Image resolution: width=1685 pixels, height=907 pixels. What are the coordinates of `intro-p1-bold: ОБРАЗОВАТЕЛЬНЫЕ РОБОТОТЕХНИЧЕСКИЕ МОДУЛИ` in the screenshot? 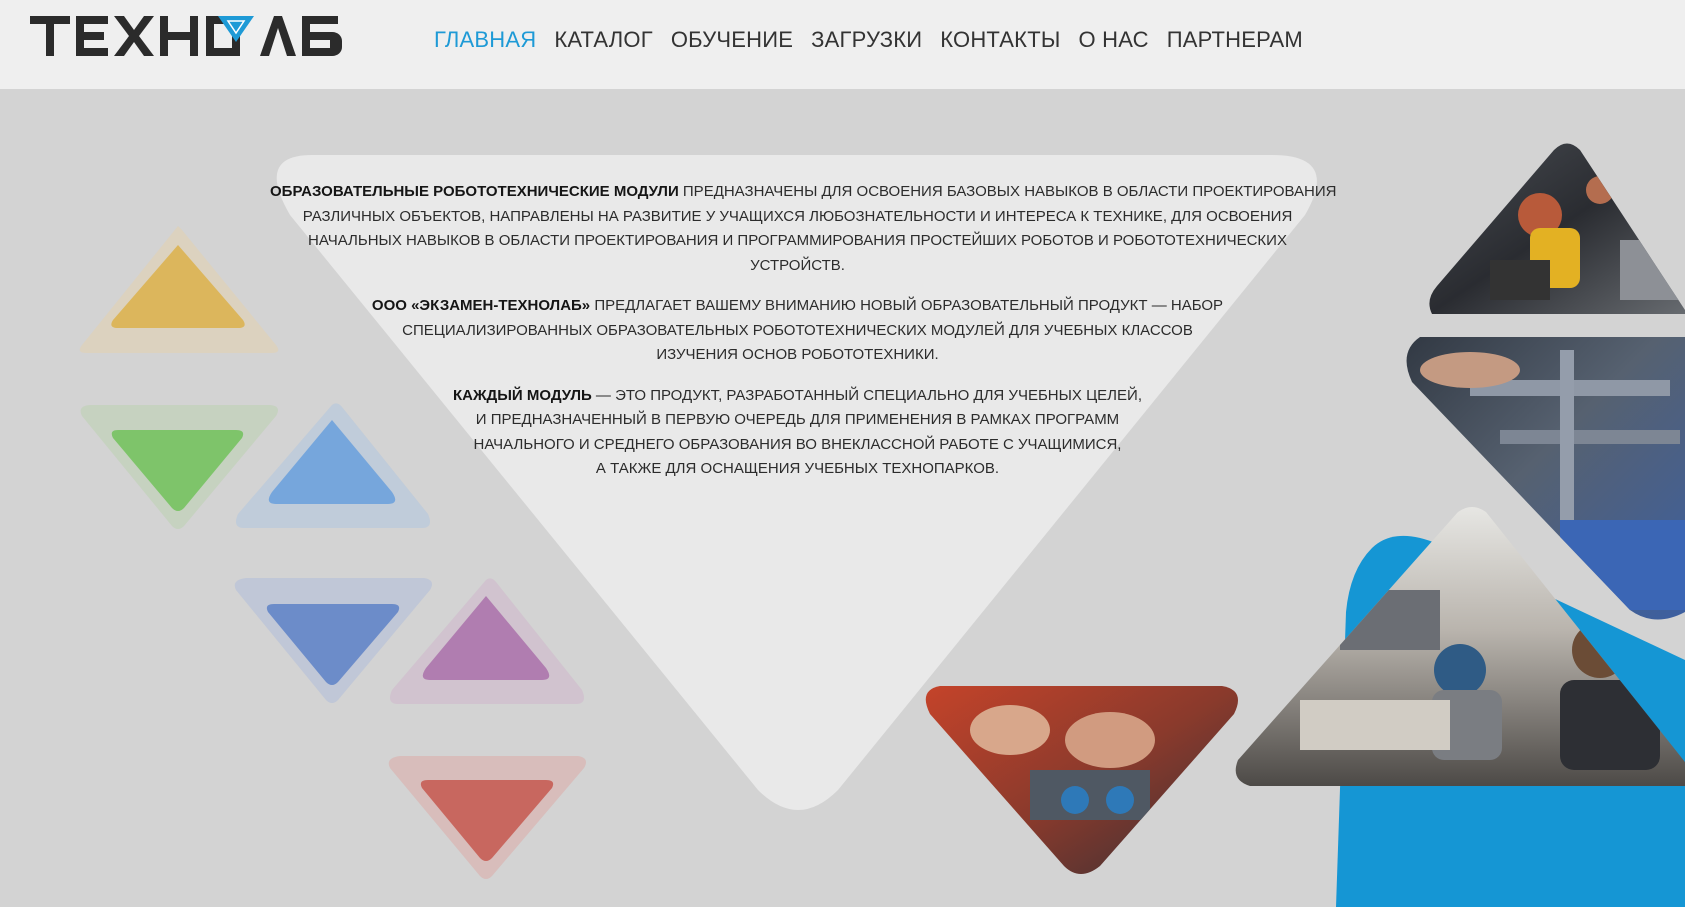 It's located at (474, 191).